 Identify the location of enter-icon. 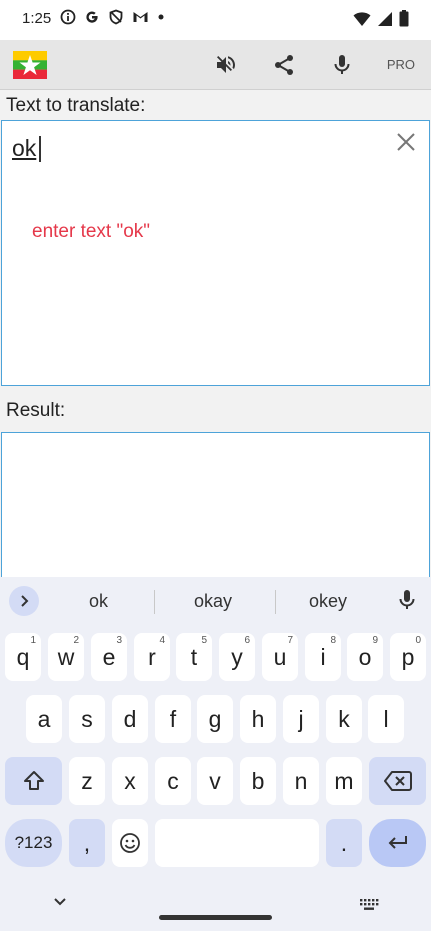
(397, 842).